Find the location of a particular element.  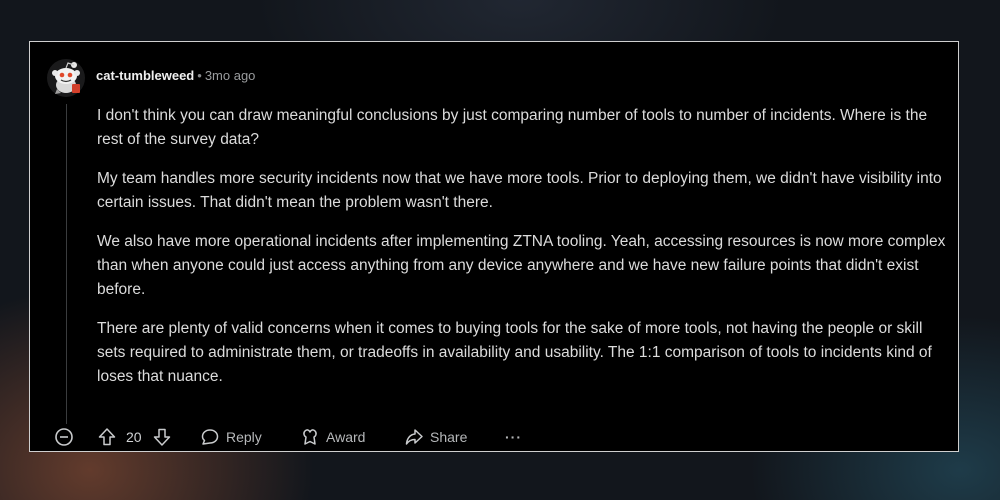

snoo-avatar-icon is located at coordinates (66, 78).